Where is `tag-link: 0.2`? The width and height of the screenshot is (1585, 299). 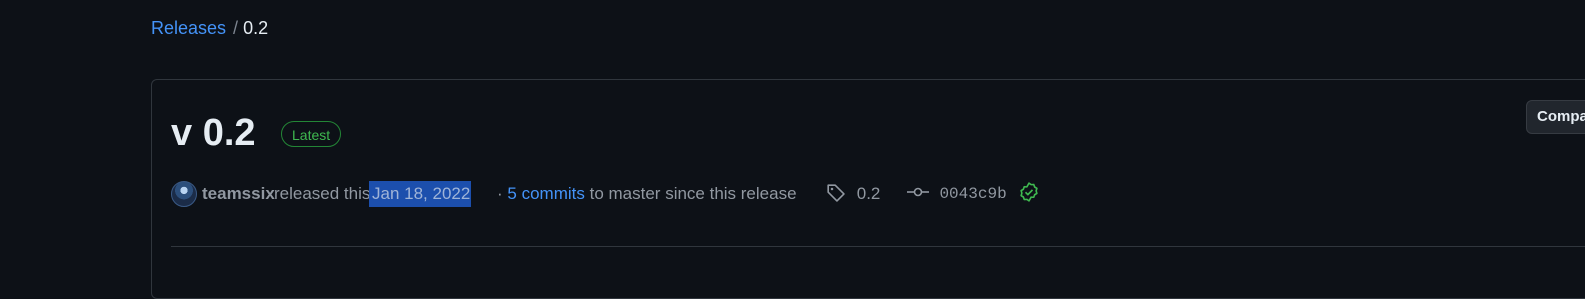
tag-link: 0.2 is located at coordinates (853, 194).